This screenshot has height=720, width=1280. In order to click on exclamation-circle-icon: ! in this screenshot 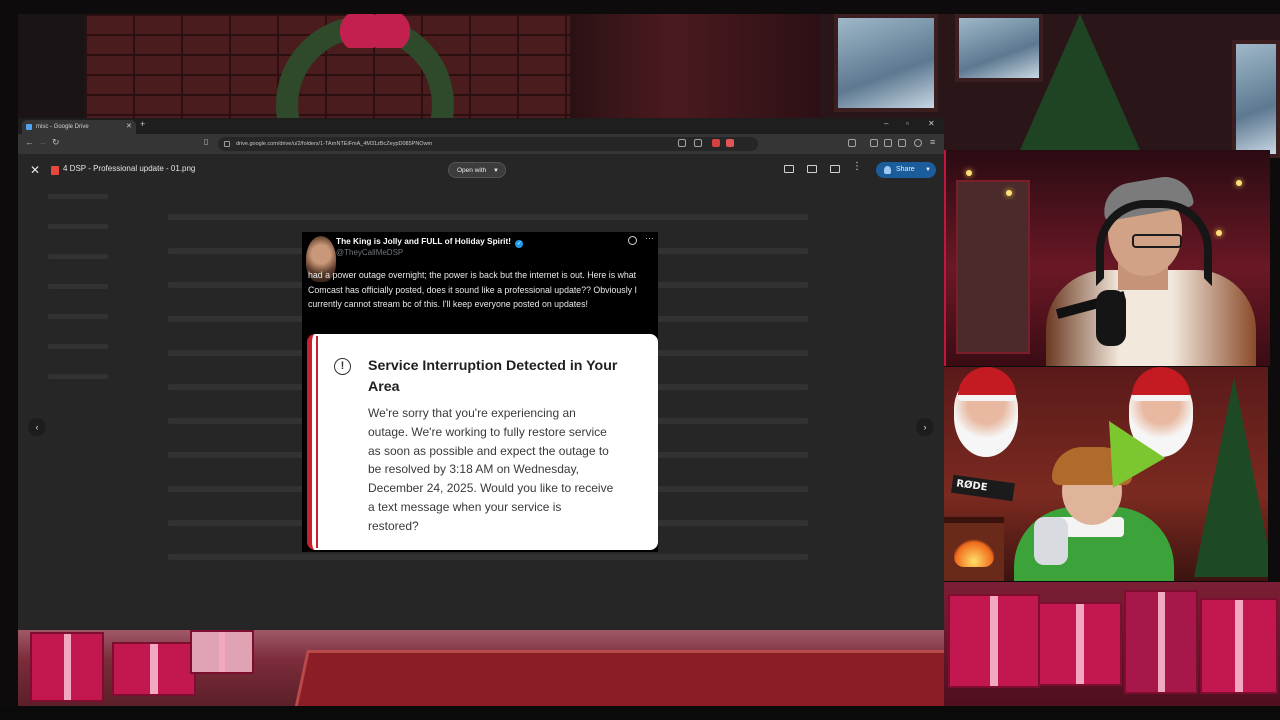, I will do `click(342, 366)`.